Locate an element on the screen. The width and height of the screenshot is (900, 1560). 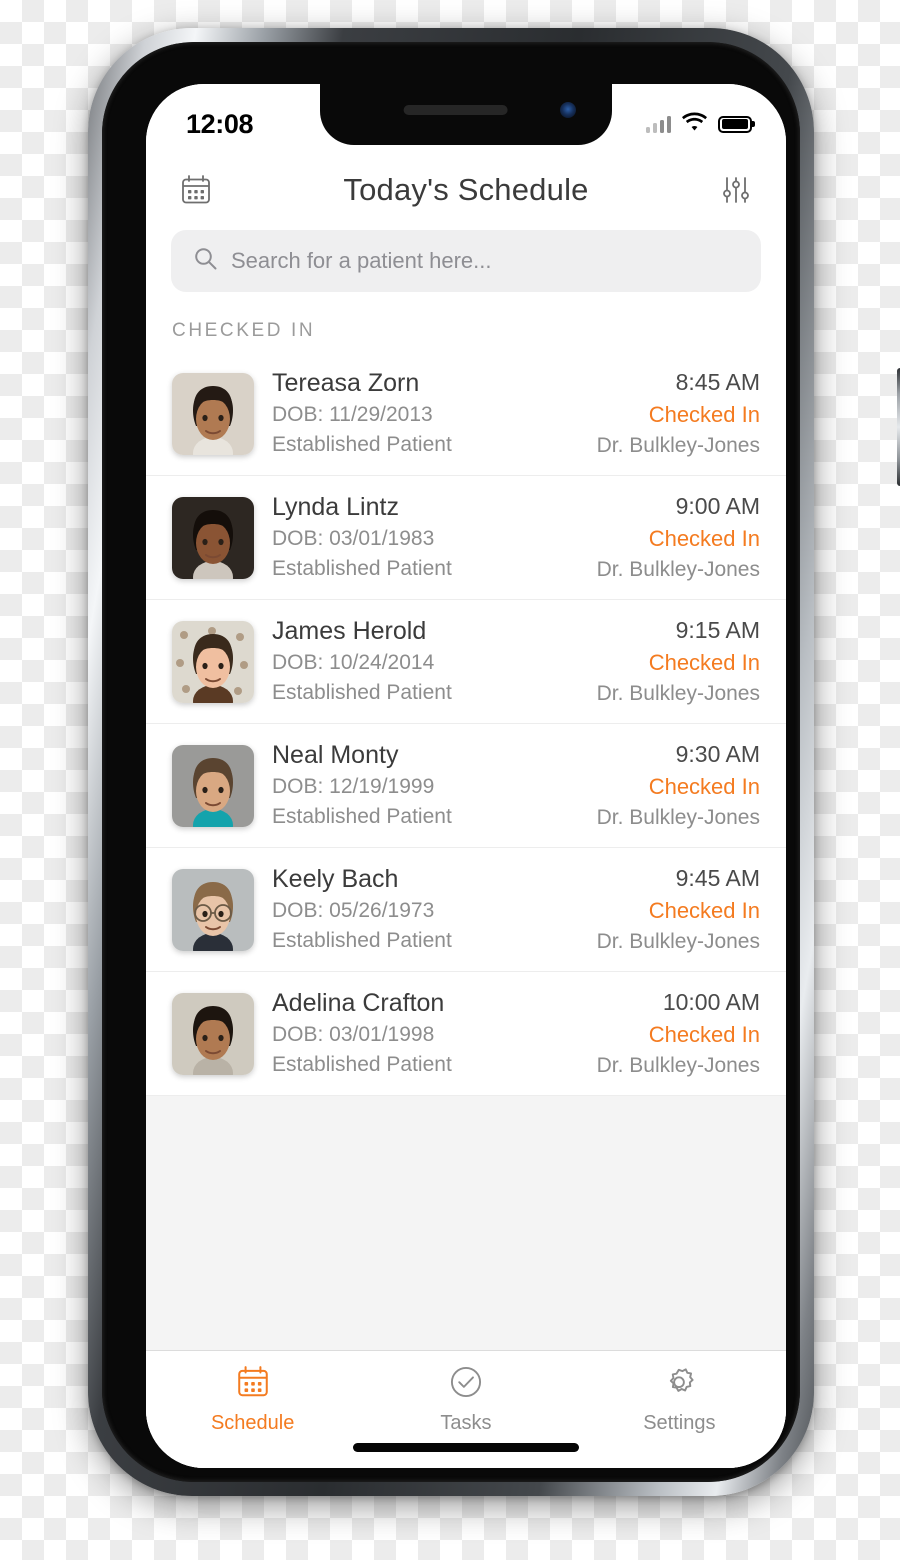
tab-settings-label: Settings is located at coordinates (679, 1423).